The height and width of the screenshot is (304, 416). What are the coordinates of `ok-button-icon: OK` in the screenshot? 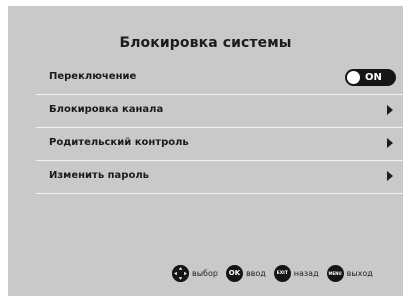 It's located at (234, 273).